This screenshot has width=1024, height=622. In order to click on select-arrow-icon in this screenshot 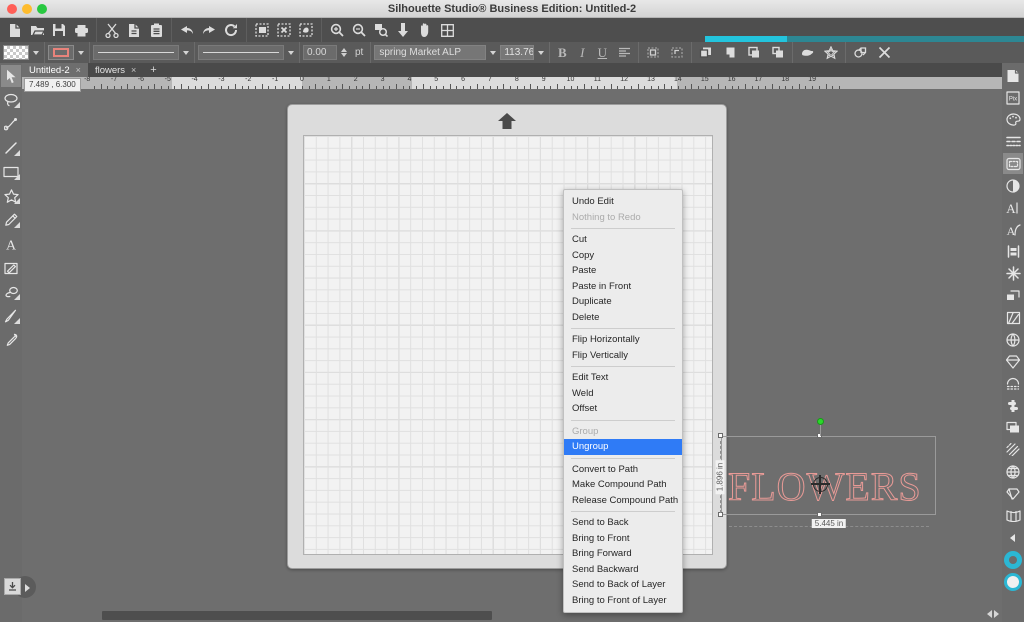, I will do `click(11, 76)`.